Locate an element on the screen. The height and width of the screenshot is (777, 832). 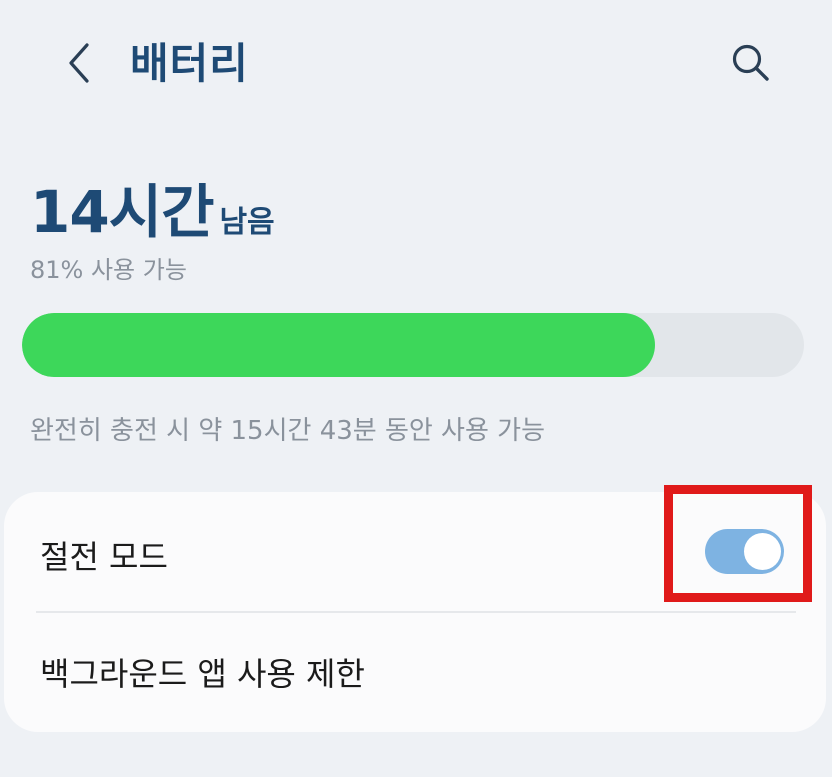
full-charge-estimate: 완전히 충전 시 약 15시간 43분 동안 사용 가능 is located at coordinates (288, 431).